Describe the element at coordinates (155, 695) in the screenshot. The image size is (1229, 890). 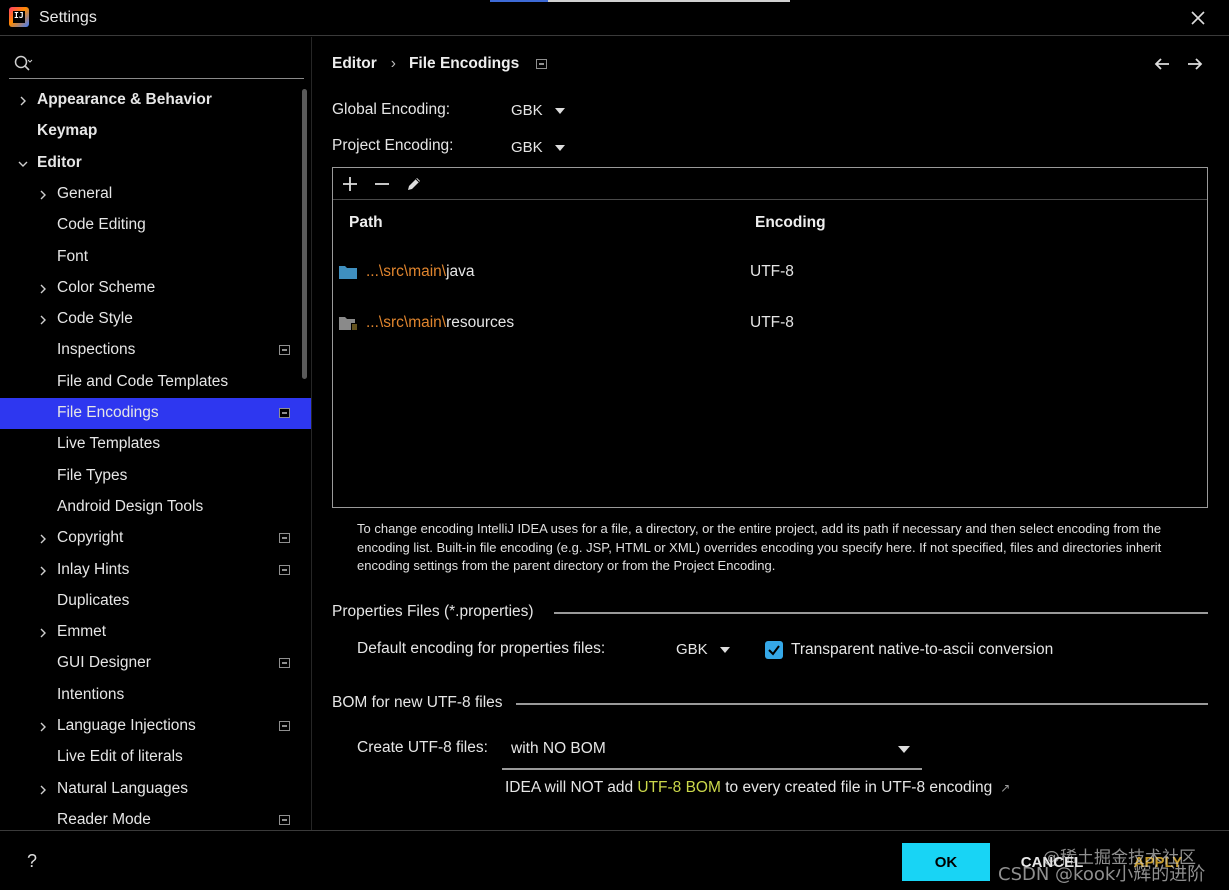
I see `sidebar-item-intentions: Intentions` at that location.